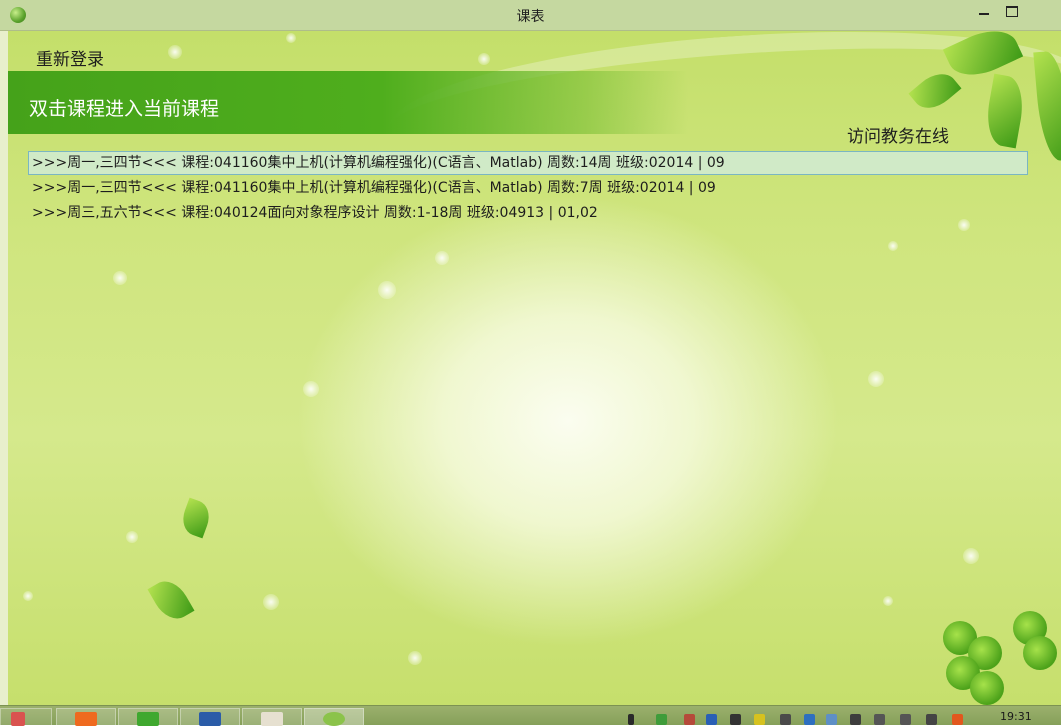 The width and height of the screenshot is (1061, 726). I want to click on minimize-icon, so click(984, 14).